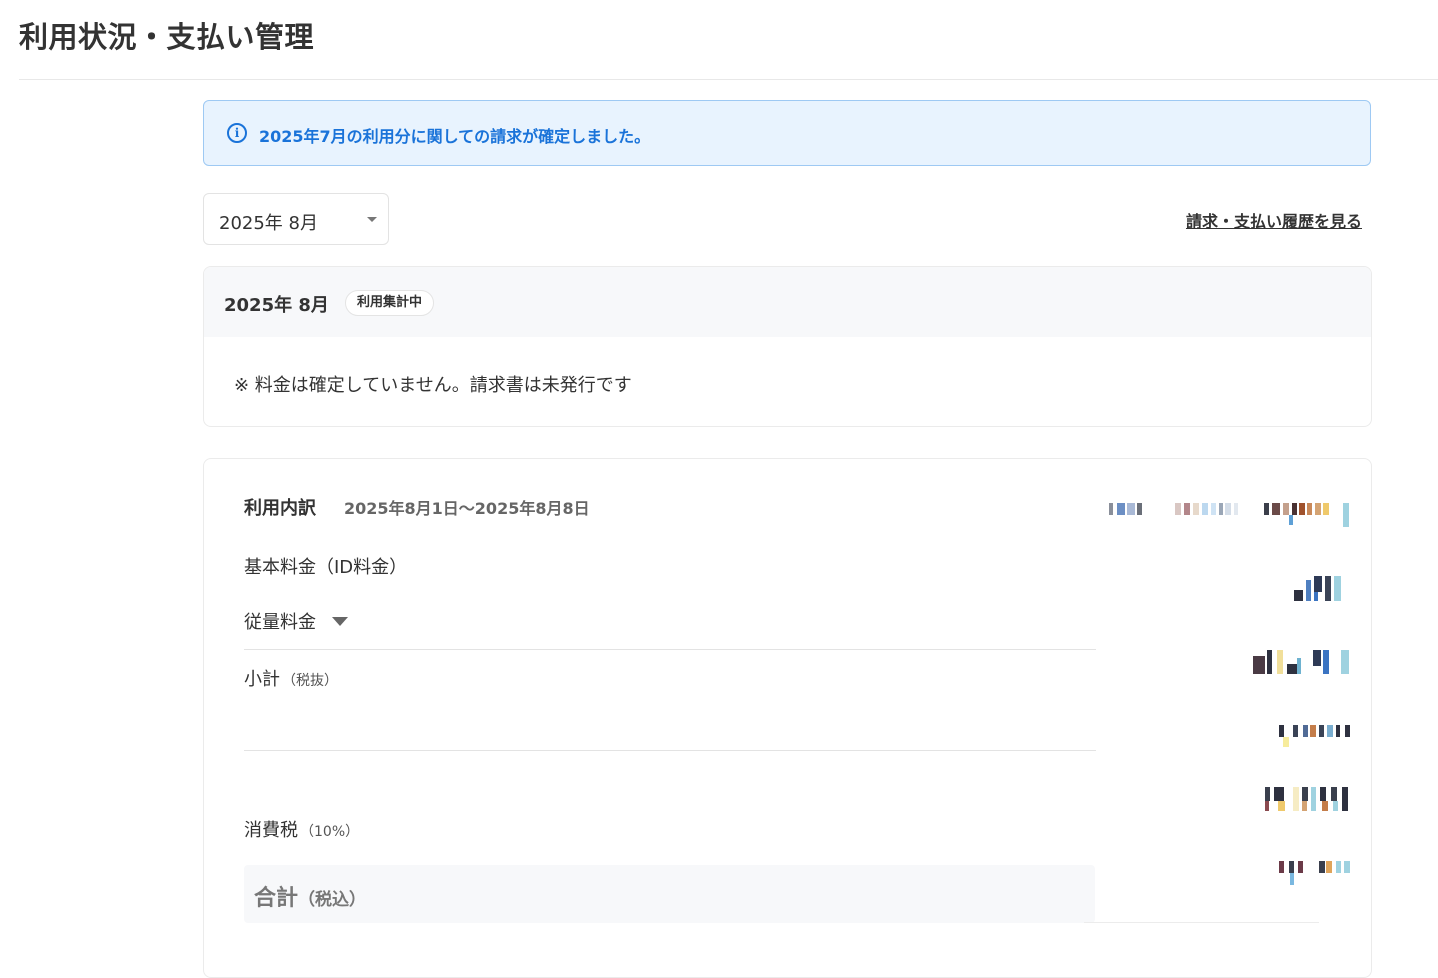  Describe the element at coordinates (787, 133) in the screenshot. I see `billing-confirmed-notice: i 2025年7月の利用分に関しての請求が確定しました。` at that location.